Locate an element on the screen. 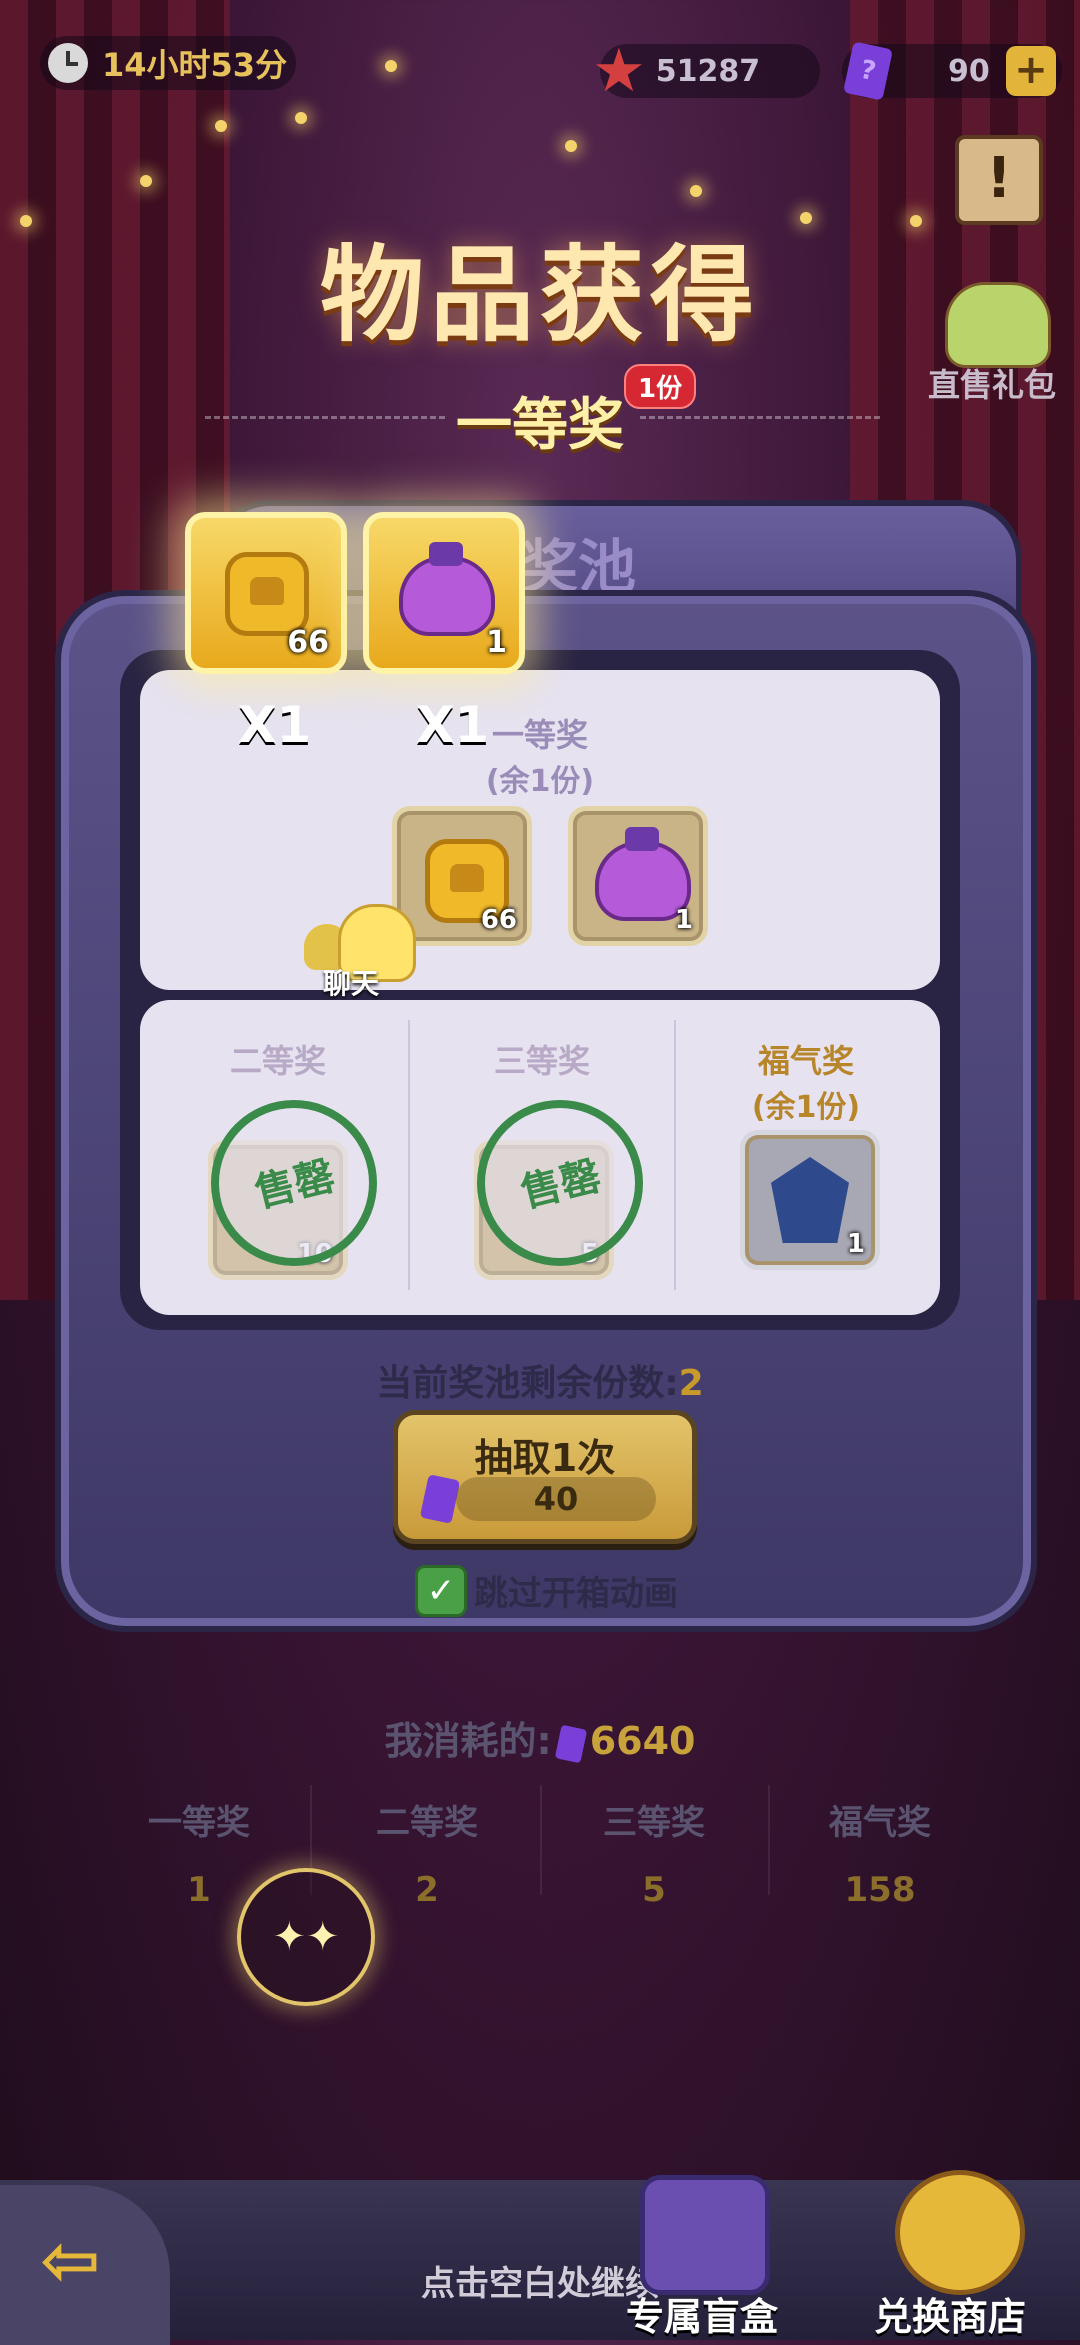 Image resolution: width=1080 pixels, height=2345 pixels. first-prize-item-bag: 1 is located at coordinates (638, 876).